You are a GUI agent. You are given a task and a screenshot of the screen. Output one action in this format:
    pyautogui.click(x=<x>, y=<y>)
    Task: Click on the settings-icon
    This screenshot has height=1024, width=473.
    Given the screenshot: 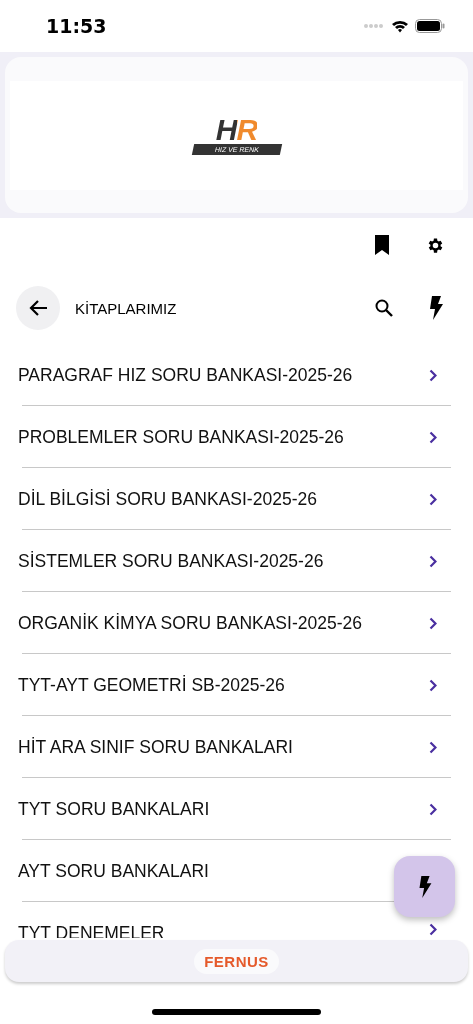 What is the action you would take?
    pyautogui.click(x=435, y=245)
    